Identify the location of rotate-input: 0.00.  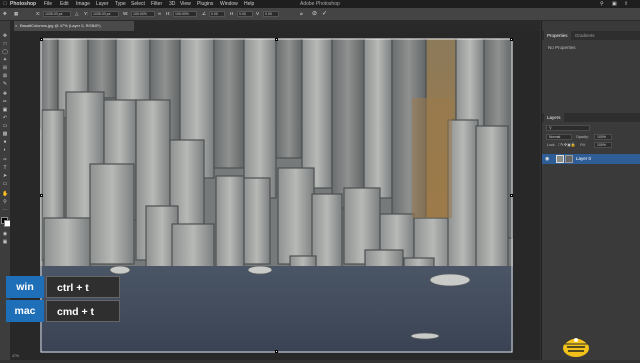
(217, 14).